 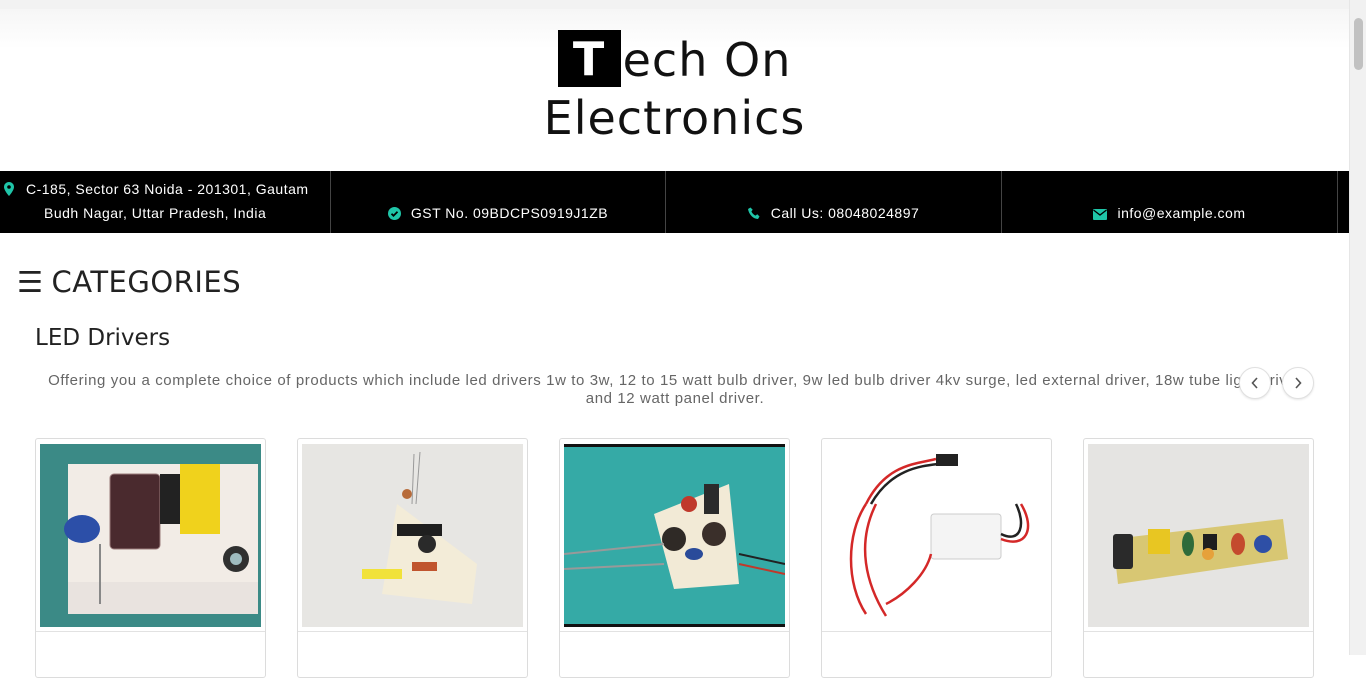 What do you see at coordinates (753, 213) in the screenshot?
I see `phone-icon` at bounding box center [753, 213].